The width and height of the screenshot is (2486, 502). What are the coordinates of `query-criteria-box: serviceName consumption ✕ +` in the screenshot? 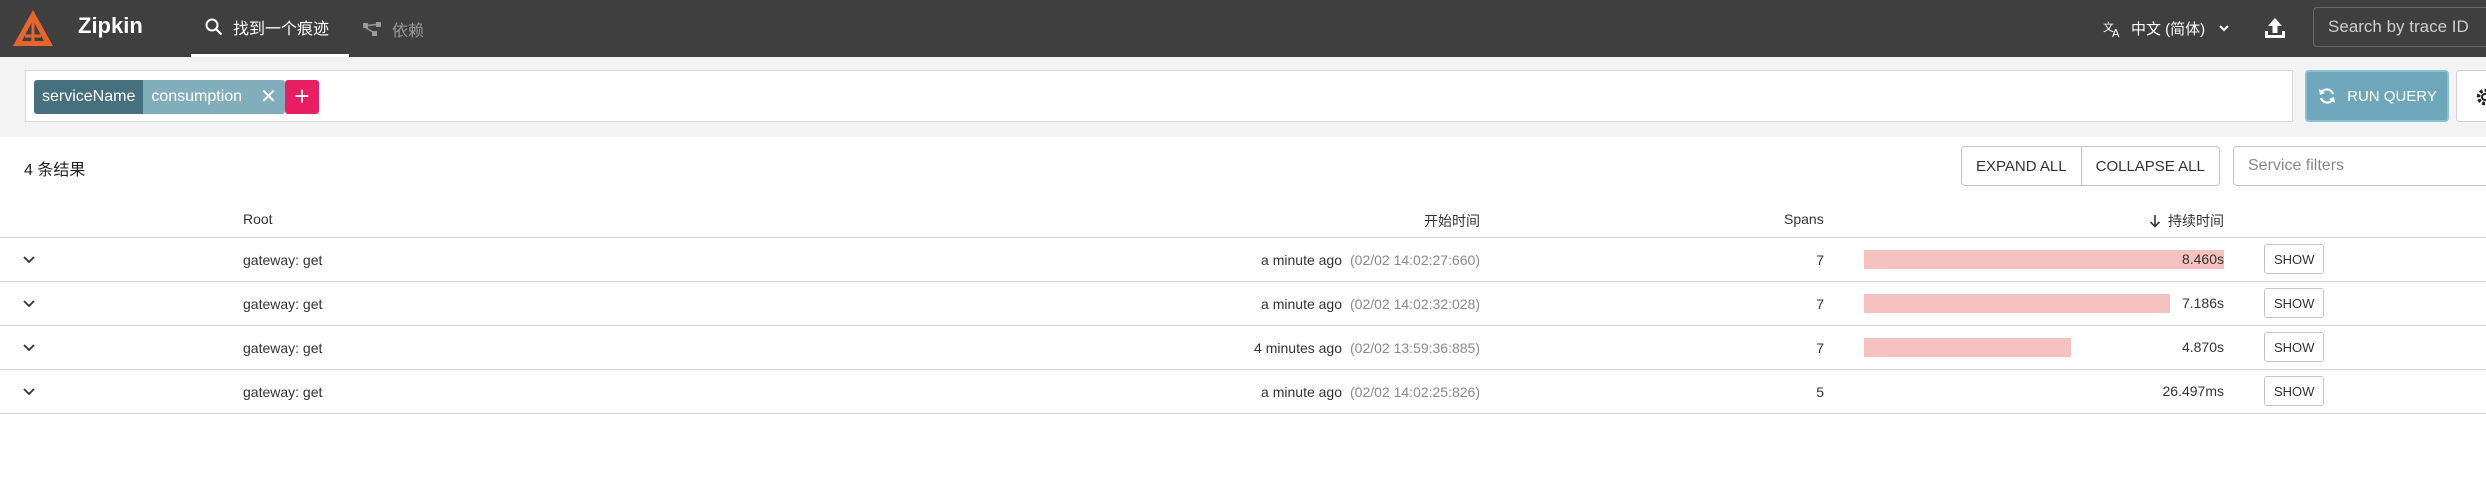 It's located at (1159, 96).